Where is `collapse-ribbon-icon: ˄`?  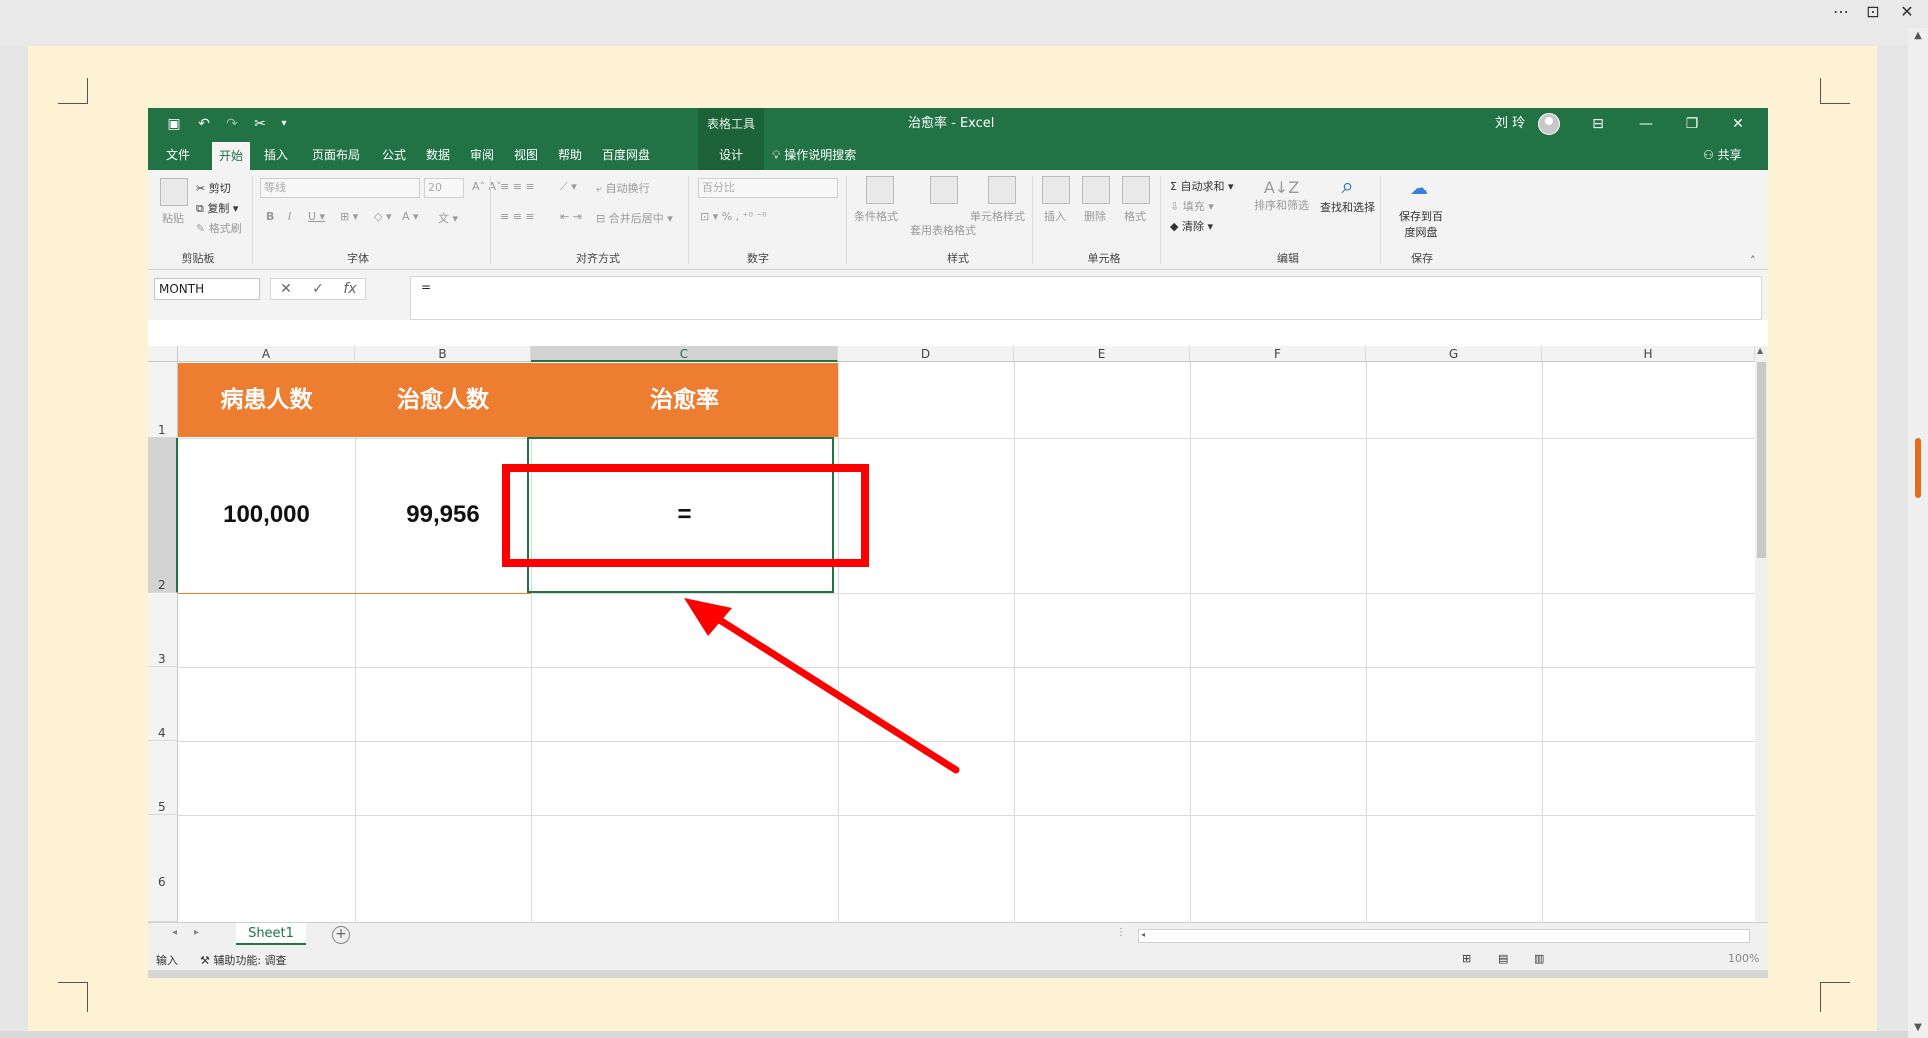 collapse-ribbon-icon: ˄ is located at coordinates (1753, 260).